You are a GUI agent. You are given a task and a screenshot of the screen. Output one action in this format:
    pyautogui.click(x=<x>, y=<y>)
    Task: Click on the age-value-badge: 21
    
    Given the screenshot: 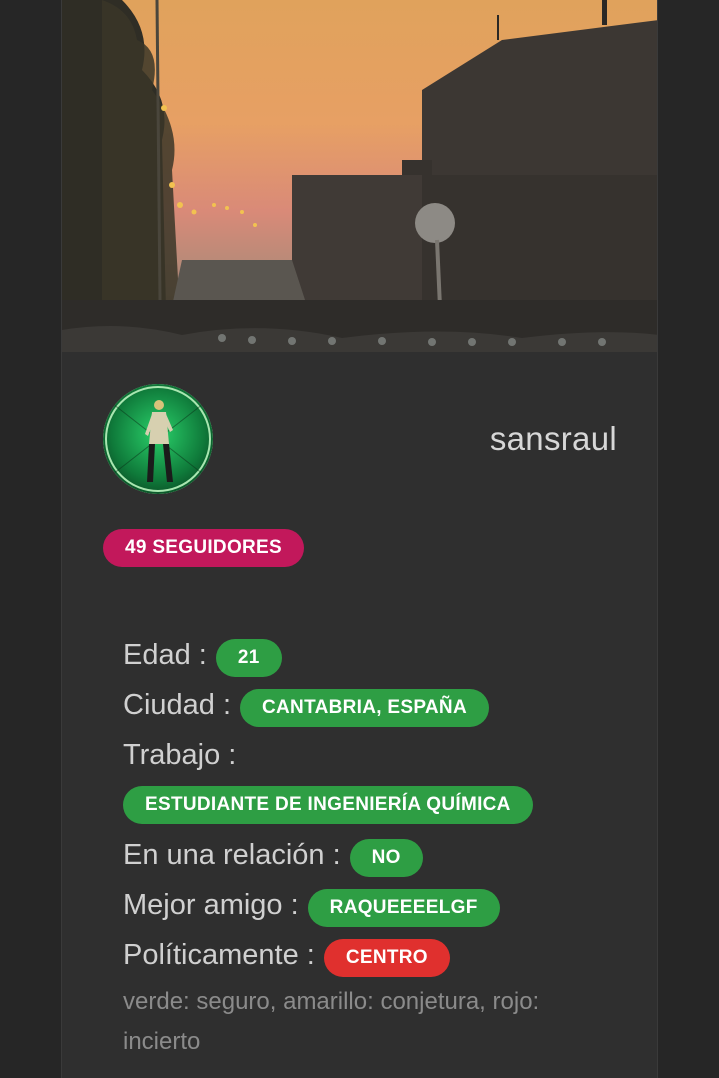 What is the action you would take?
    pyautogui.click(x=248, y=658)
    